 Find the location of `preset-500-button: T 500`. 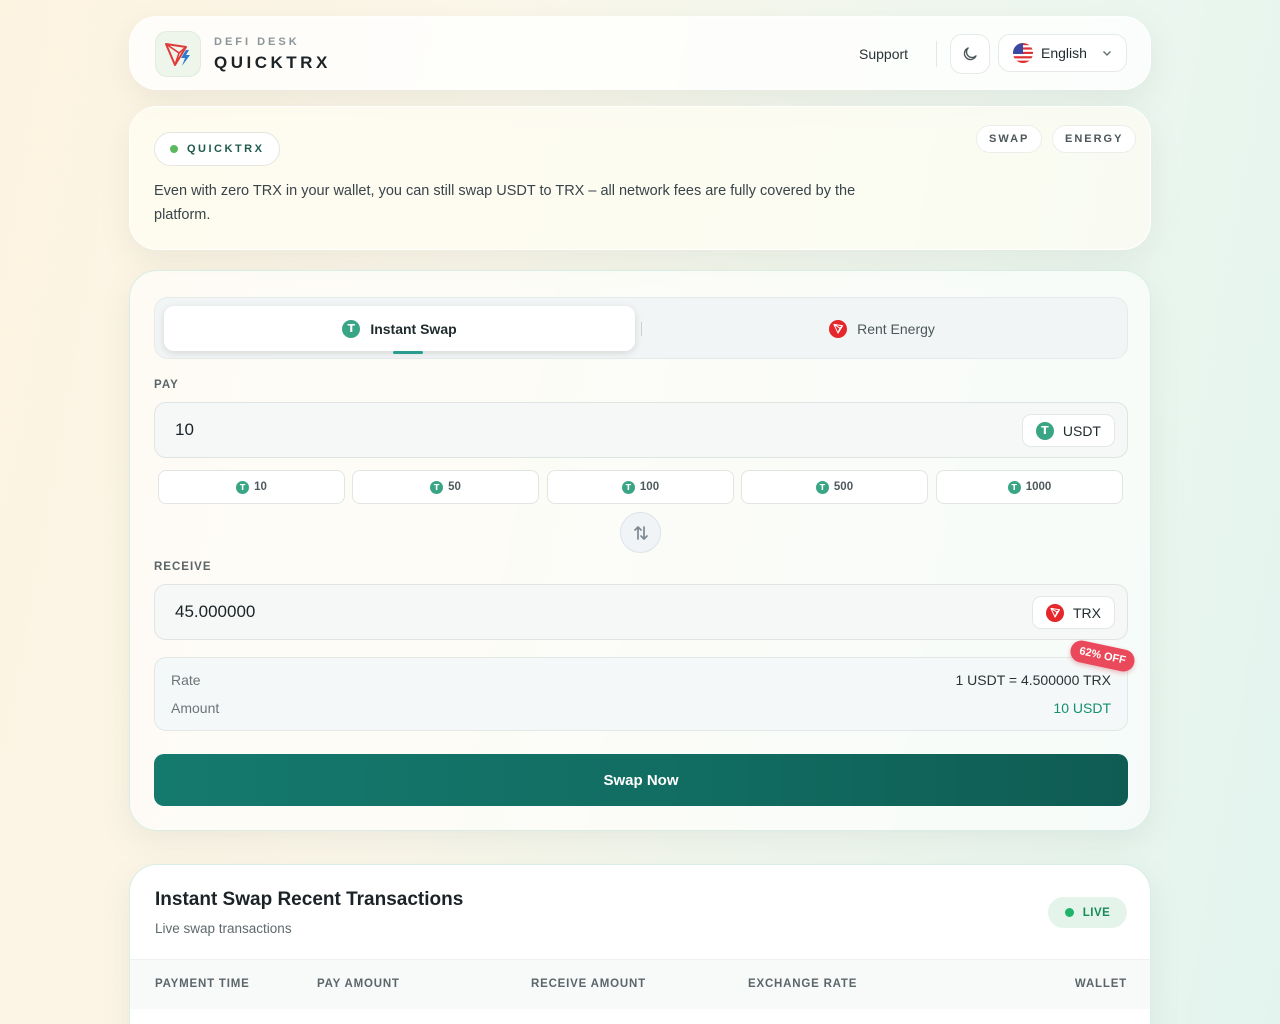

preset-500-button: T 500 is located at coordinates (834, 487).